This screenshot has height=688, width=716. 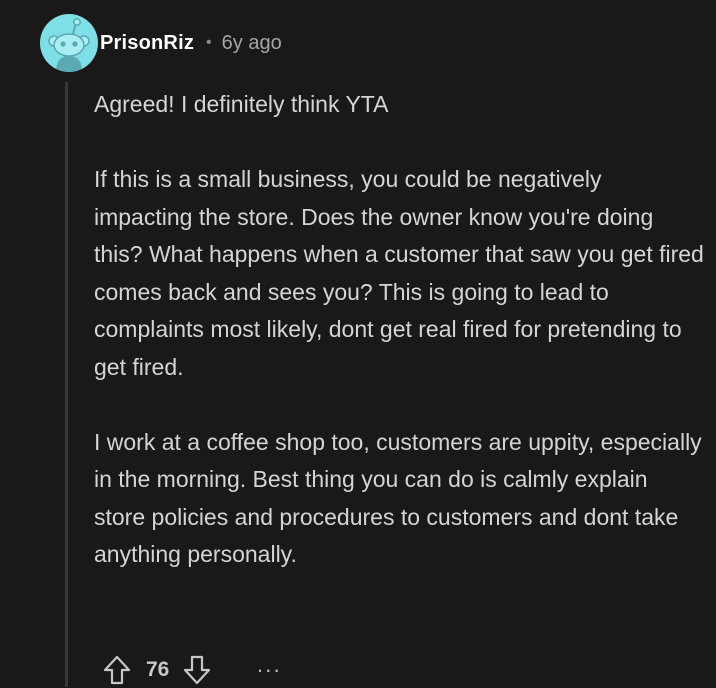 What do you see at coordinates (66, 384) in the screenshot?
I see `thread-line` at bounding box center [66, 384].